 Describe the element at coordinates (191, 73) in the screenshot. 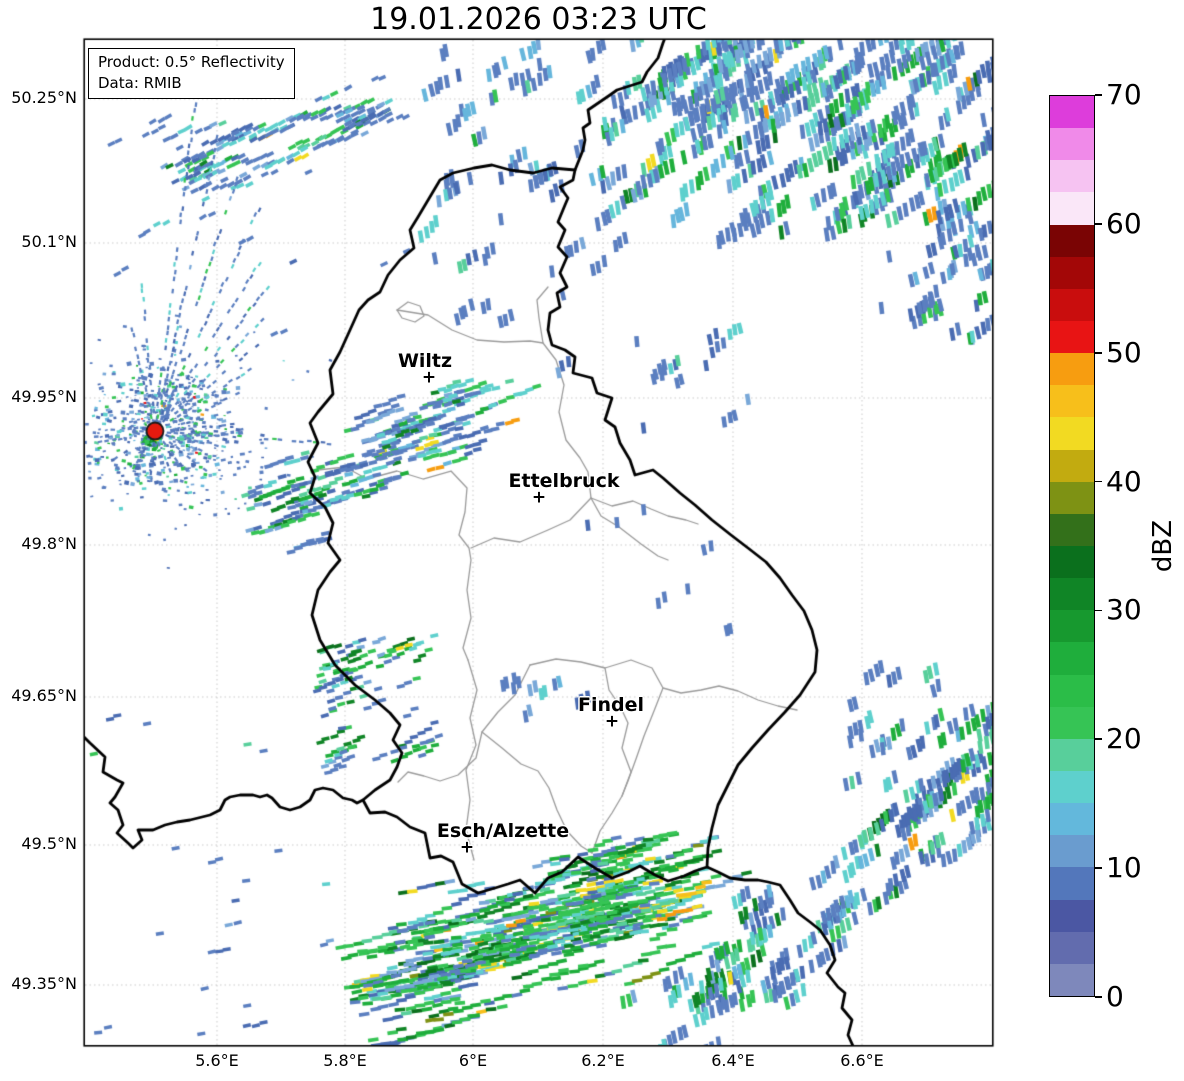

I see `product-info-box: Product: 0.5° Reflectivity Data: RMIB` at that location.